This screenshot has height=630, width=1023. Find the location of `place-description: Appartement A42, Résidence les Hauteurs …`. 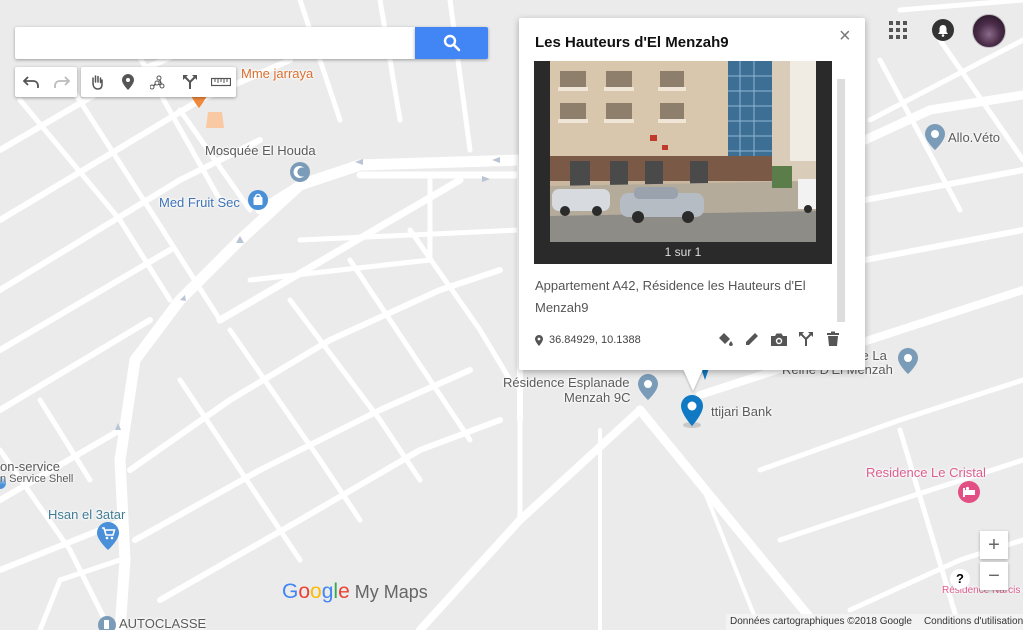

place-description: Appartement A42, Résidence les Hauteurs … is located at coordinates (670, 296).